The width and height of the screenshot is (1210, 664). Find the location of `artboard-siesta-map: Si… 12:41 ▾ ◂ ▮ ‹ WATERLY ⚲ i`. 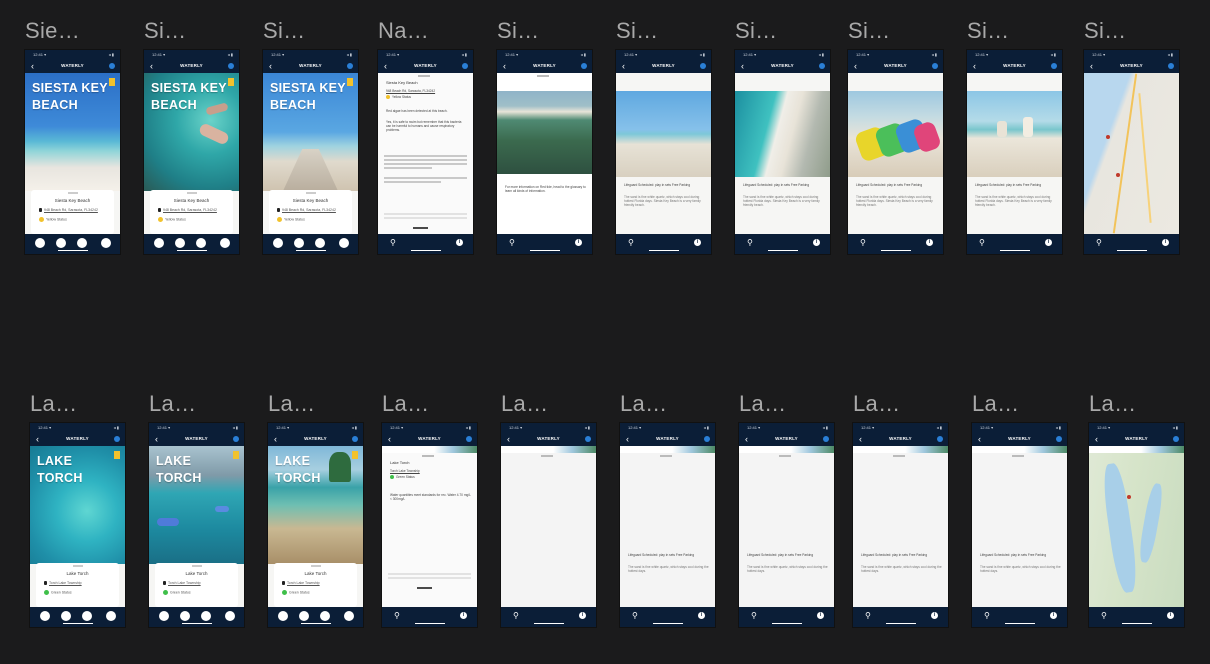

artboard-siesta-map: Si… 12:41 ▾ ◂ ▮ ‹ WATERLY ⚲ i is located at coordinates (1131, 136).